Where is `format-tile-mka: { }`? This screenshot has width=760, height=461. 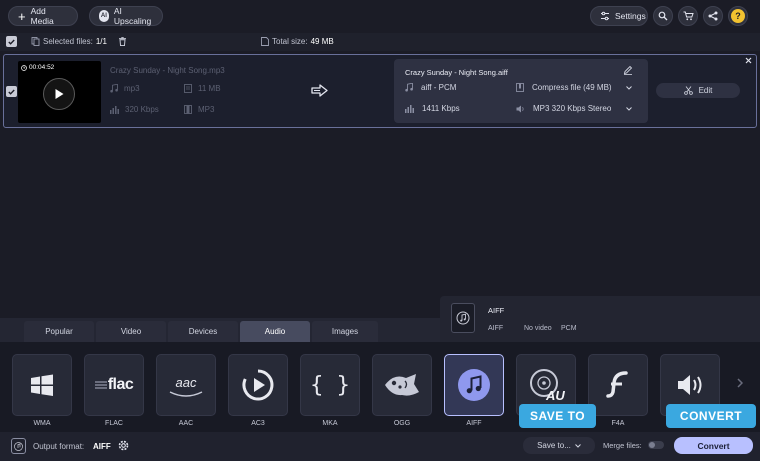
format-tile-mka: { } is located at coordinates (330, 385).